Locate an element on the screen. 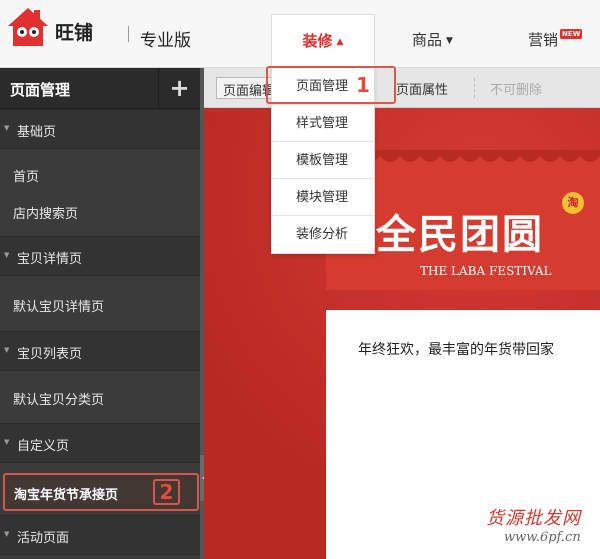 Image resolution: width=600 pixels, height=559 pixels. sidebar-group-label: 宝贝列表页 is located at coordinates (50, 354).